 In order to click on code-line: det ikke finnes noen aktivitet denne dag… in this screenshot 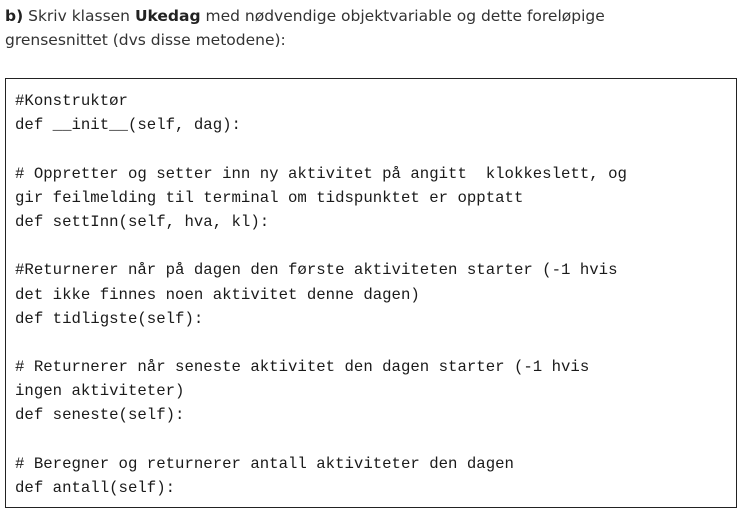, I will do `click(217, 294)`.